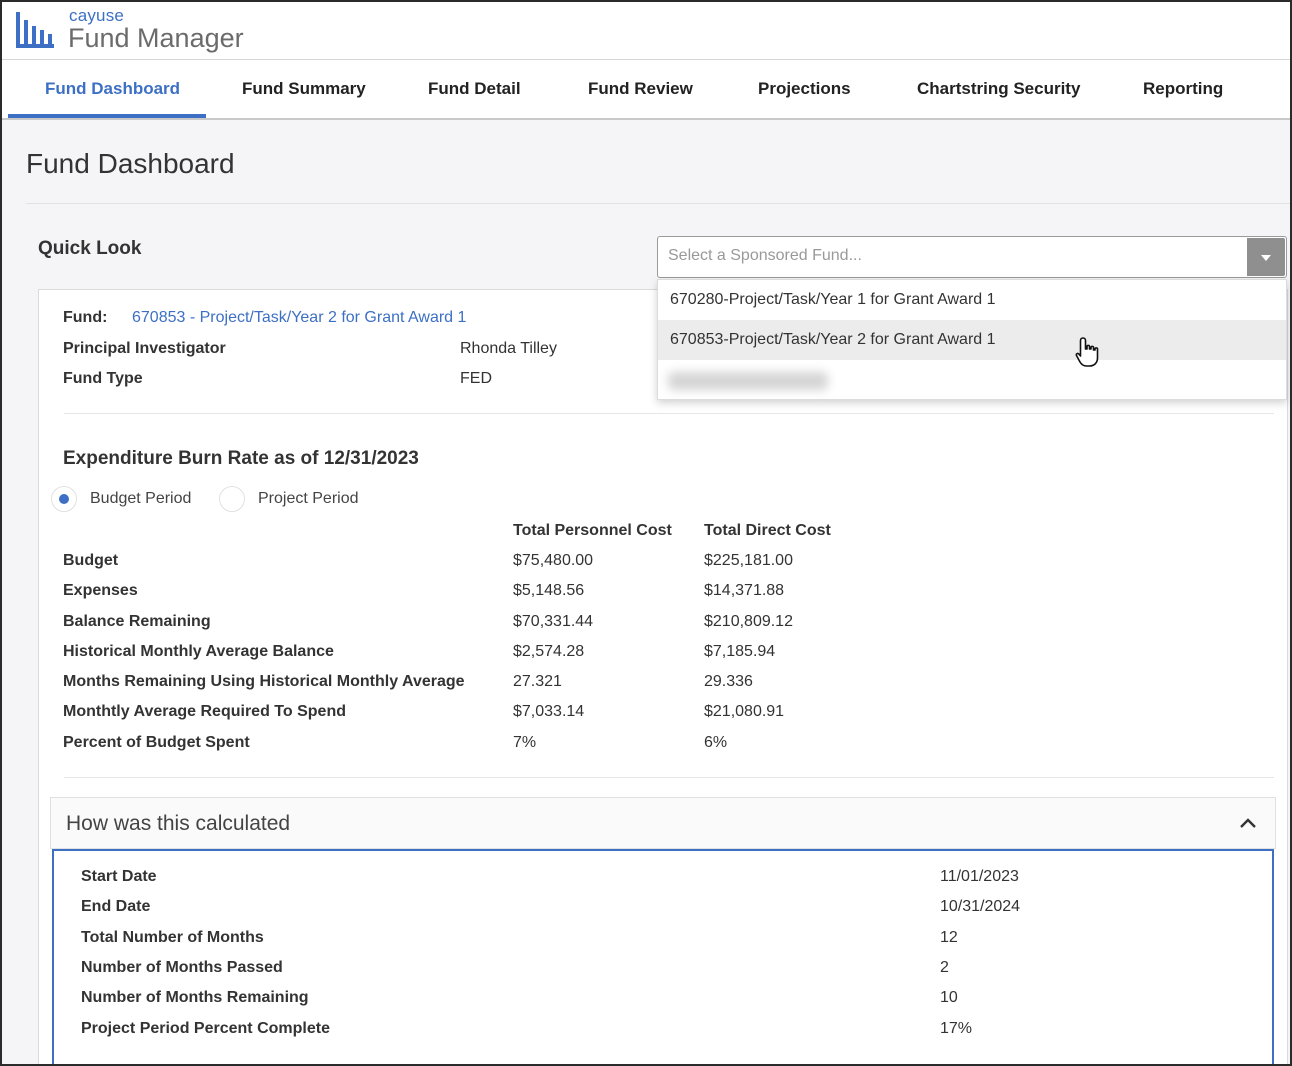 Image resolution: width=1292 pixels, height=1066 pixels. Describe the element at coordinates (646, 31) in the screenshot. I see `top-bar: cayuse Fund Manager` at that location.